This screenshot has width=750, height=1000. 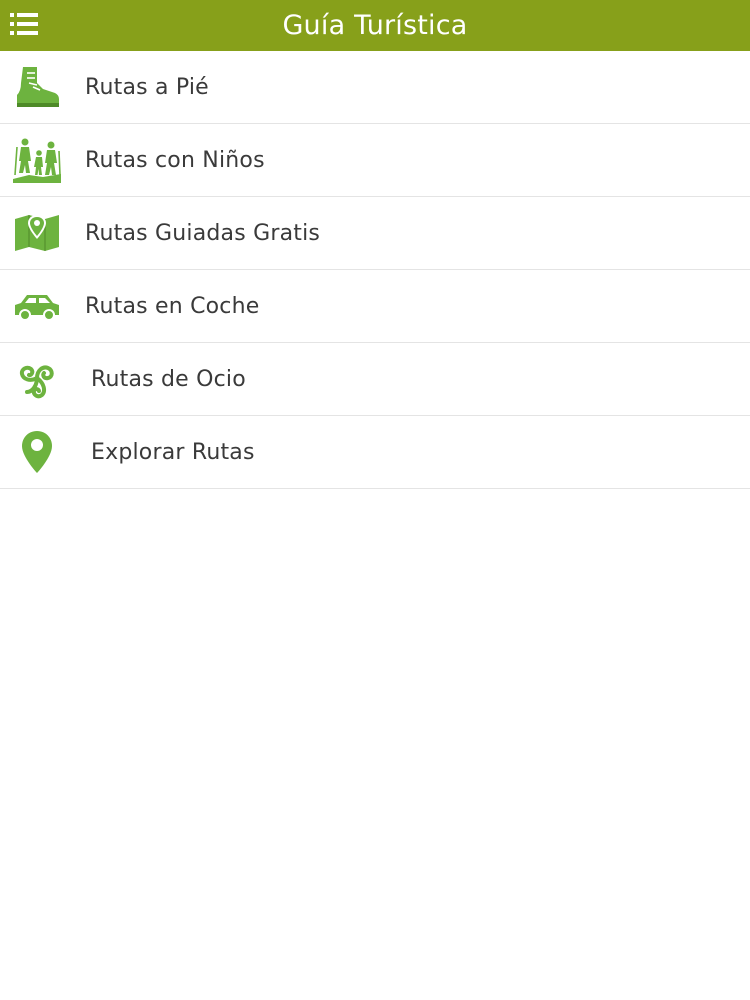 I want to click on menu-button, so click(x=24, y=24).